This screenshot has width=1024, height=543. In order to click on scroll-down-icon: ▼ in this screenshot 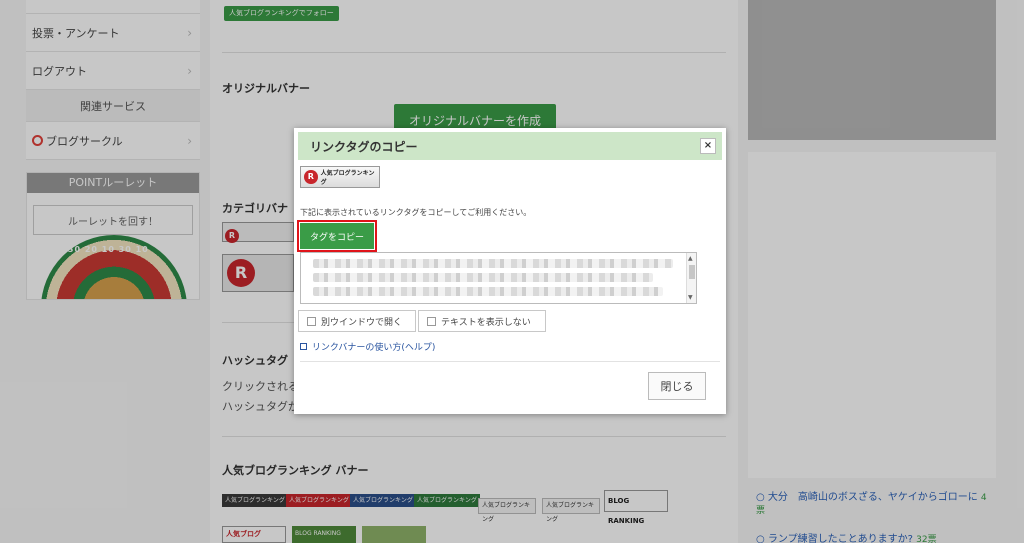, I will do `click(690, 297)`.